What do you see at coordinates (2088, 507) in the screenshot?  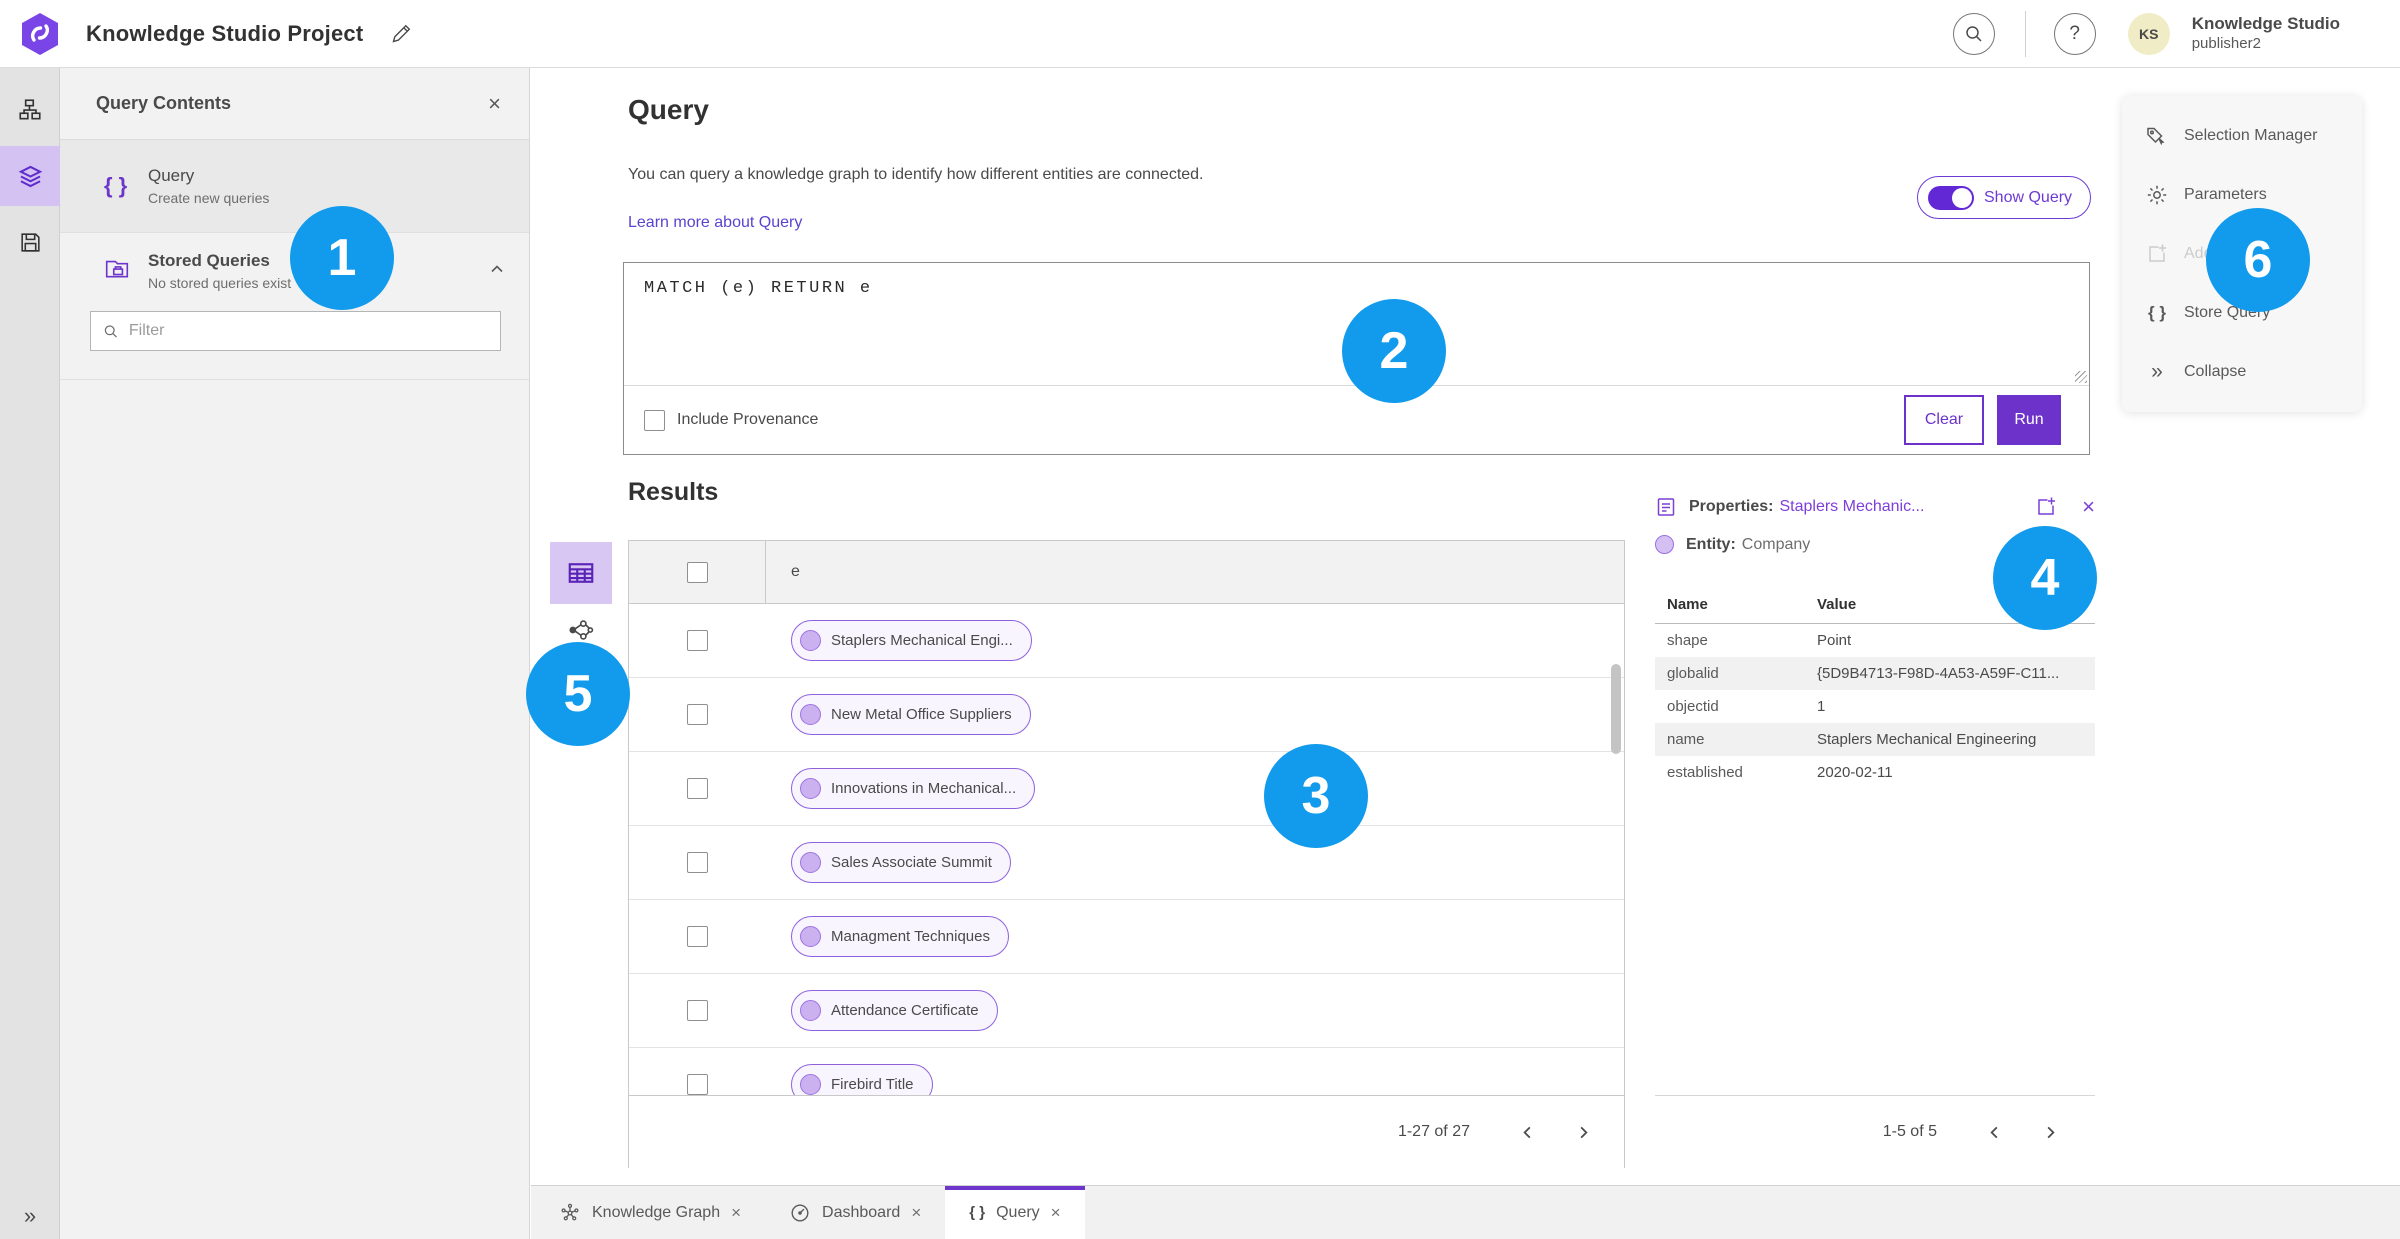 I see `close-properties-button: ×` at bounding box center [2088, 507].